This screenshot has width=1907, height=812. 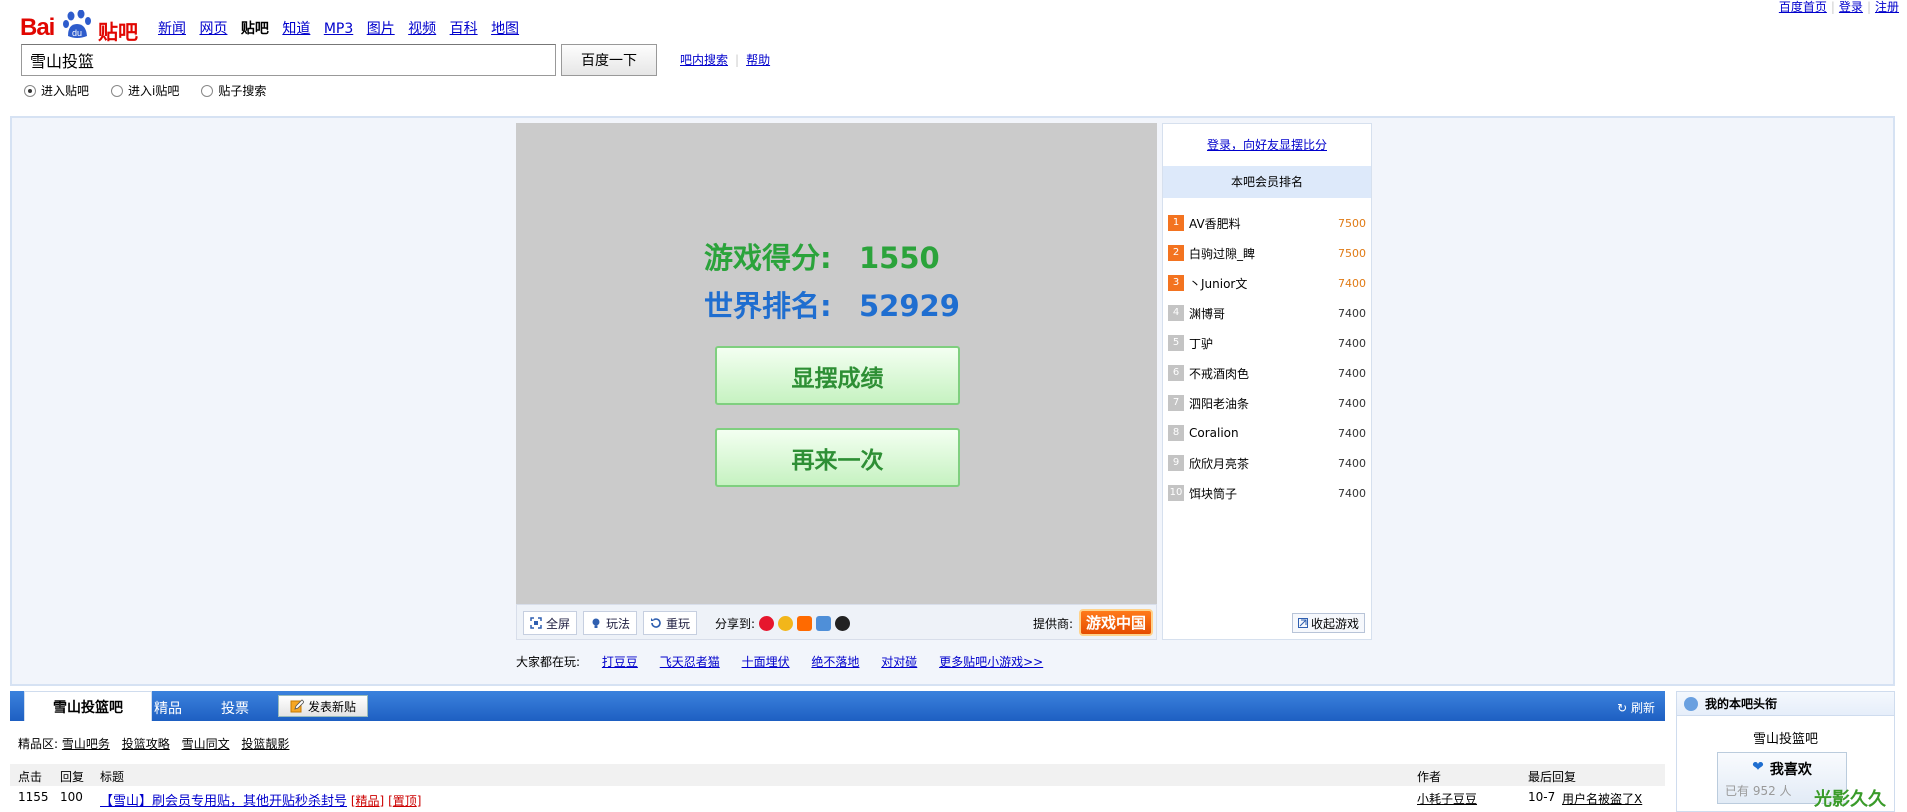 I want to click on rank-number: 4, so click(x=1176, y=313).